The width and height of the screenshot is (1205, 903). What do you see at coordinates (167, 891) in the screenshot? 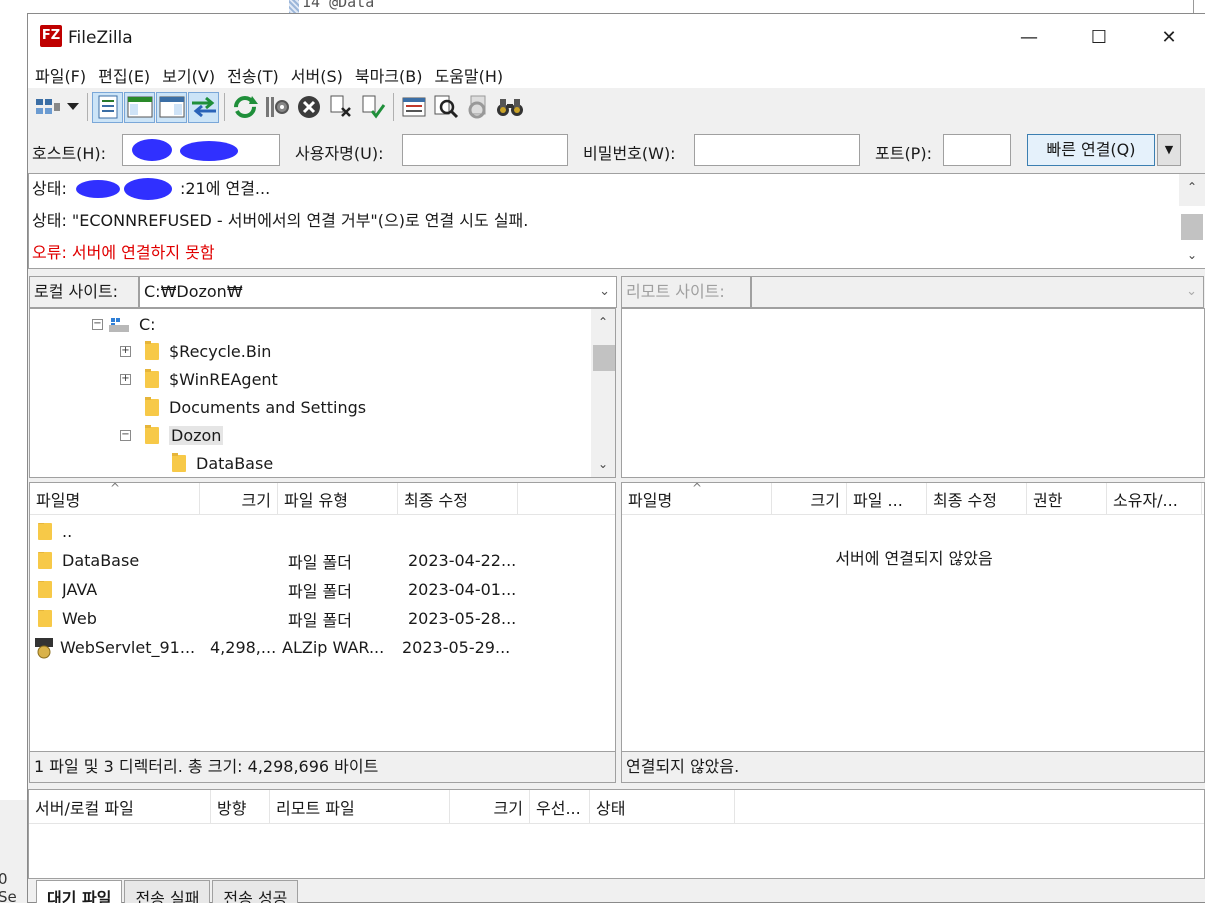
I see `tab-failed-transfers: 전송 실패` at bounding box center [167, 891].